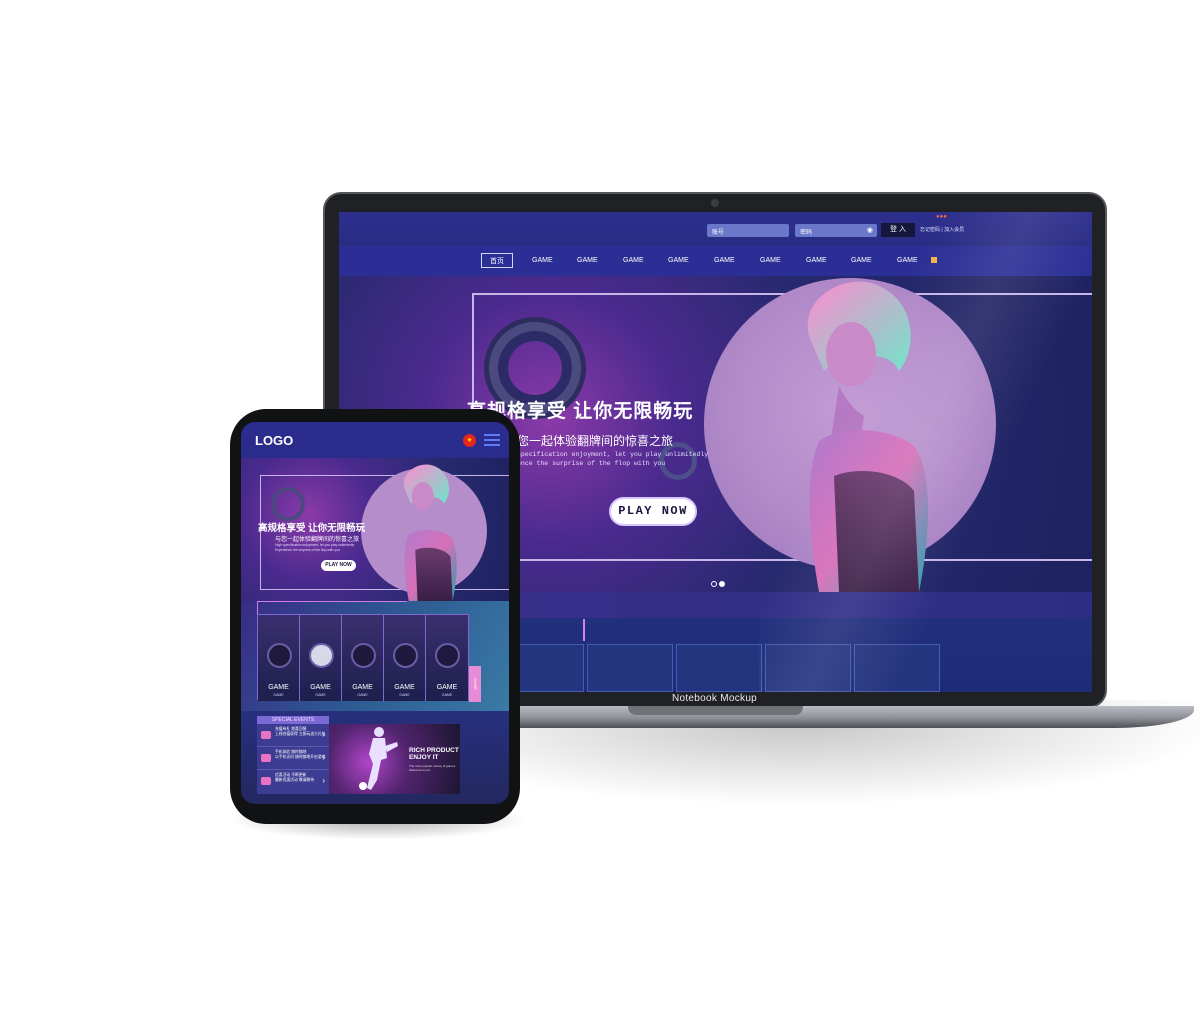 The image size is (1200, 1023). What do you see at coordinates (288, 504) in the screenshot?
I see `chip-ring-icon` at bounding box center [288, 504].